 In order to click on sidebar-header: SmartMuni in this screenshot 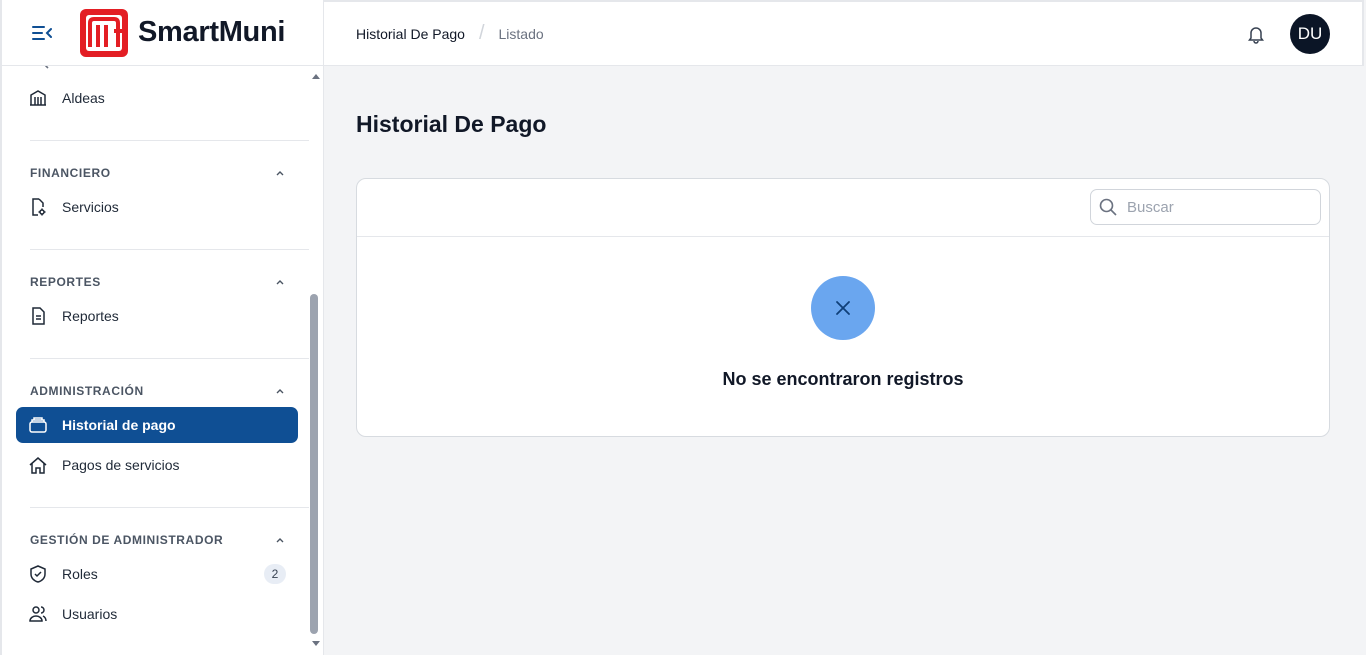, I will do `click(162, 33)`.